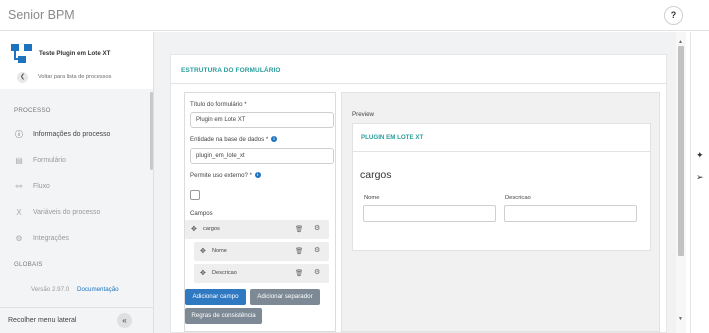 The image size is (709, 333). What do you see at coordinates (219, 251) in the screenshot?
I see `field-name: Nome` at bounding box center [219, 251].